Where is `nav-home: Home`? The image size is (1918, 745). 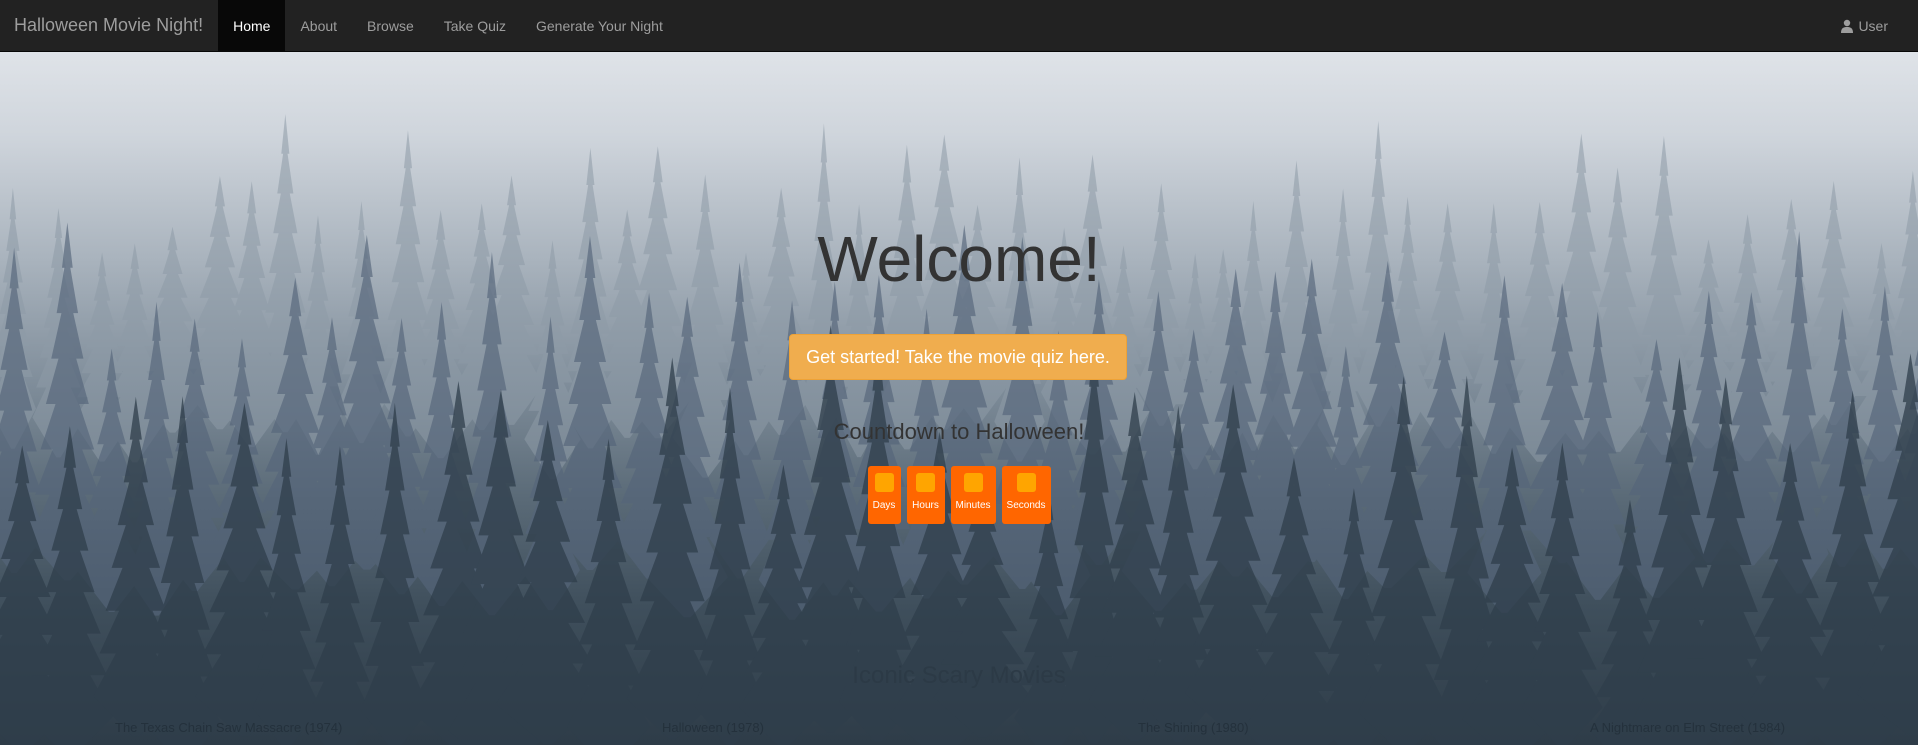
nav-home: Home is located at coordinates (252, 25).